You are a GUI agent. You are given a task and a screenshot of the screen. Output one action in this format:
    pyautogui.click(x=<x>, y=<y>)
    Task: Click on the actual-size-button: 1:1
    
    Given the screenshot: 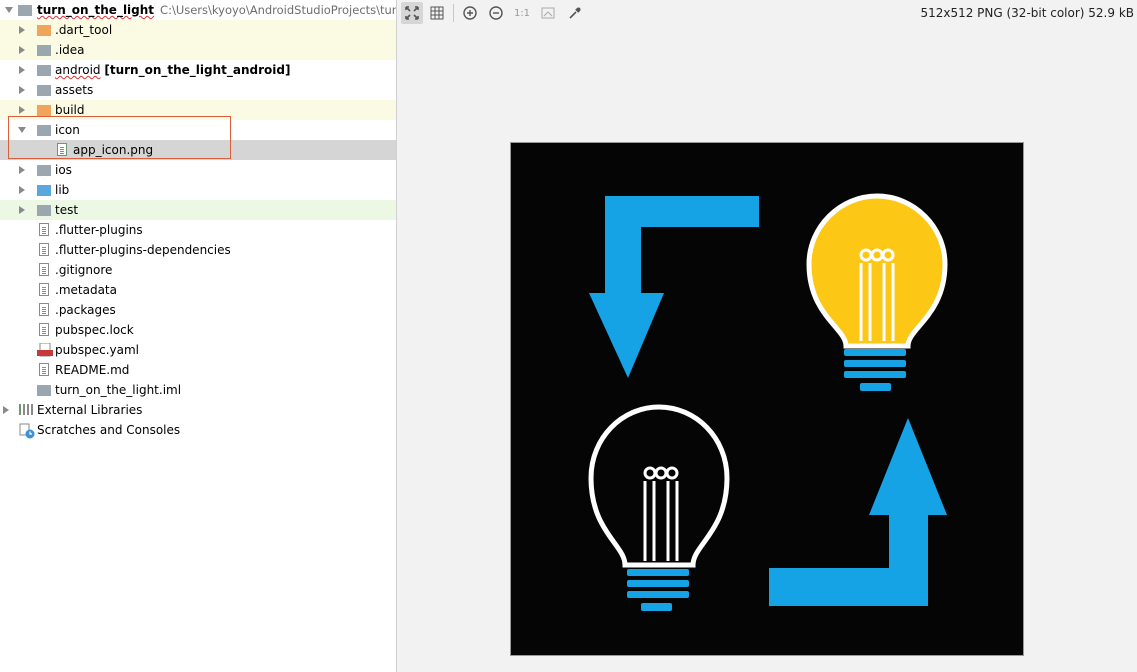 What is the action you would take?
    pyautogui.click(x=522, y=13)
    